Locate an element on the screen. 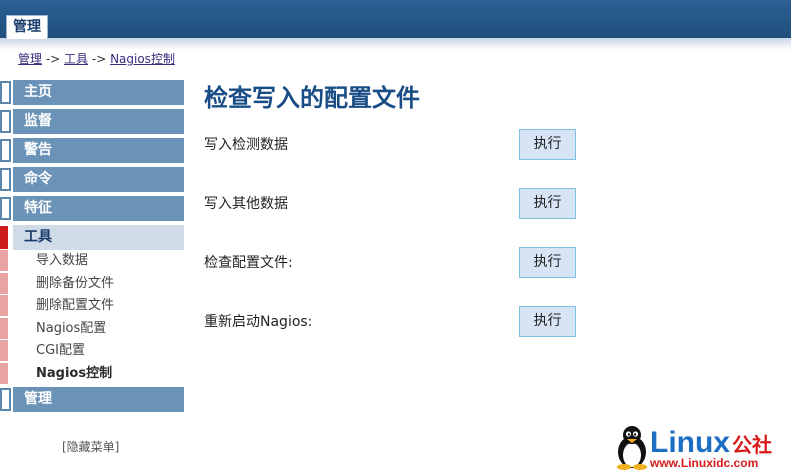 The image size is (791, 472). breadcrumb: 管理 -> 工具 -> Nagios控制 is located at coordinates (96, 58).